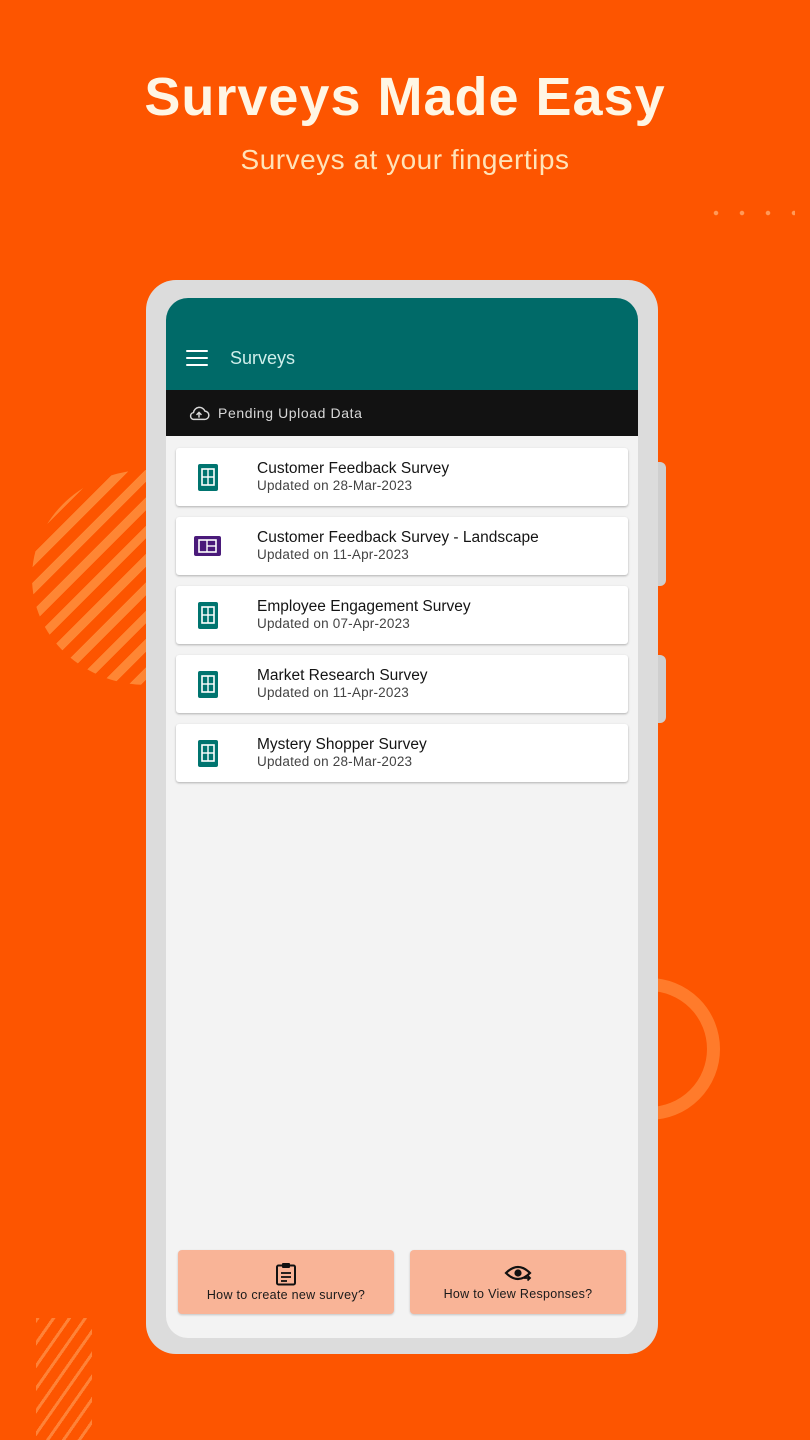 The height and width of the screenshot is (1440, 810). I want to click on how-to-create-survey-button: How to create new survey?, so click(286, 1282).